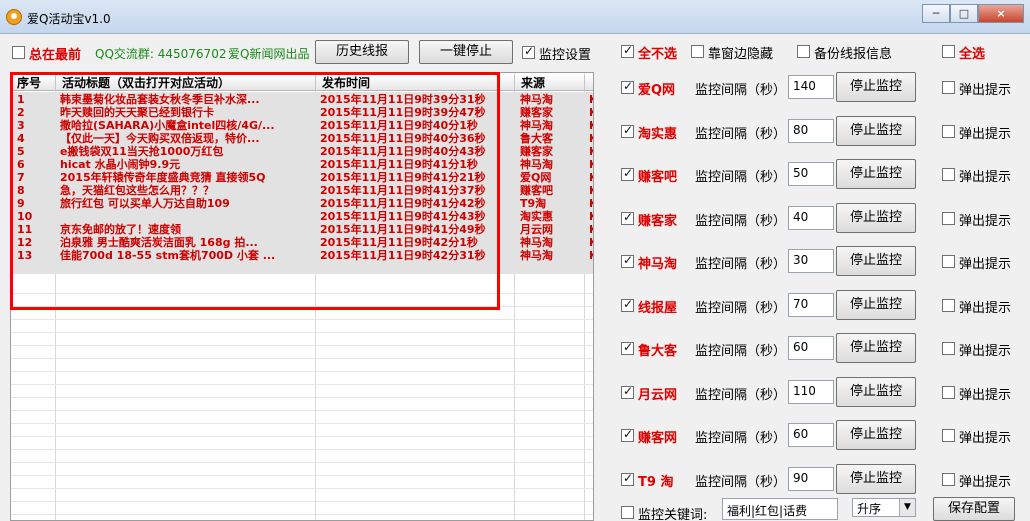  Describe the element at coordinates (811, 304) in the screenshot. I see `interval-input: 70` at that location.